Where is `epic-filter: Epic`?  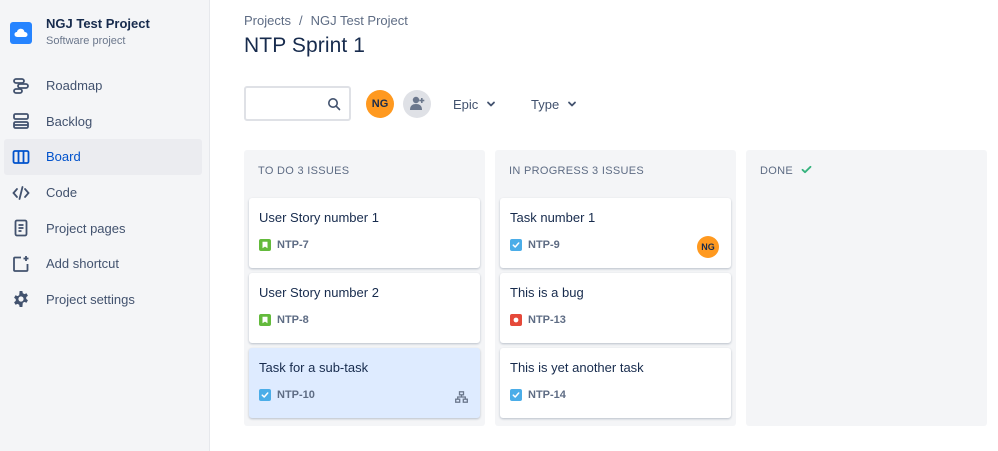
epic-filter: Epic is located at coordinates (474, 104).